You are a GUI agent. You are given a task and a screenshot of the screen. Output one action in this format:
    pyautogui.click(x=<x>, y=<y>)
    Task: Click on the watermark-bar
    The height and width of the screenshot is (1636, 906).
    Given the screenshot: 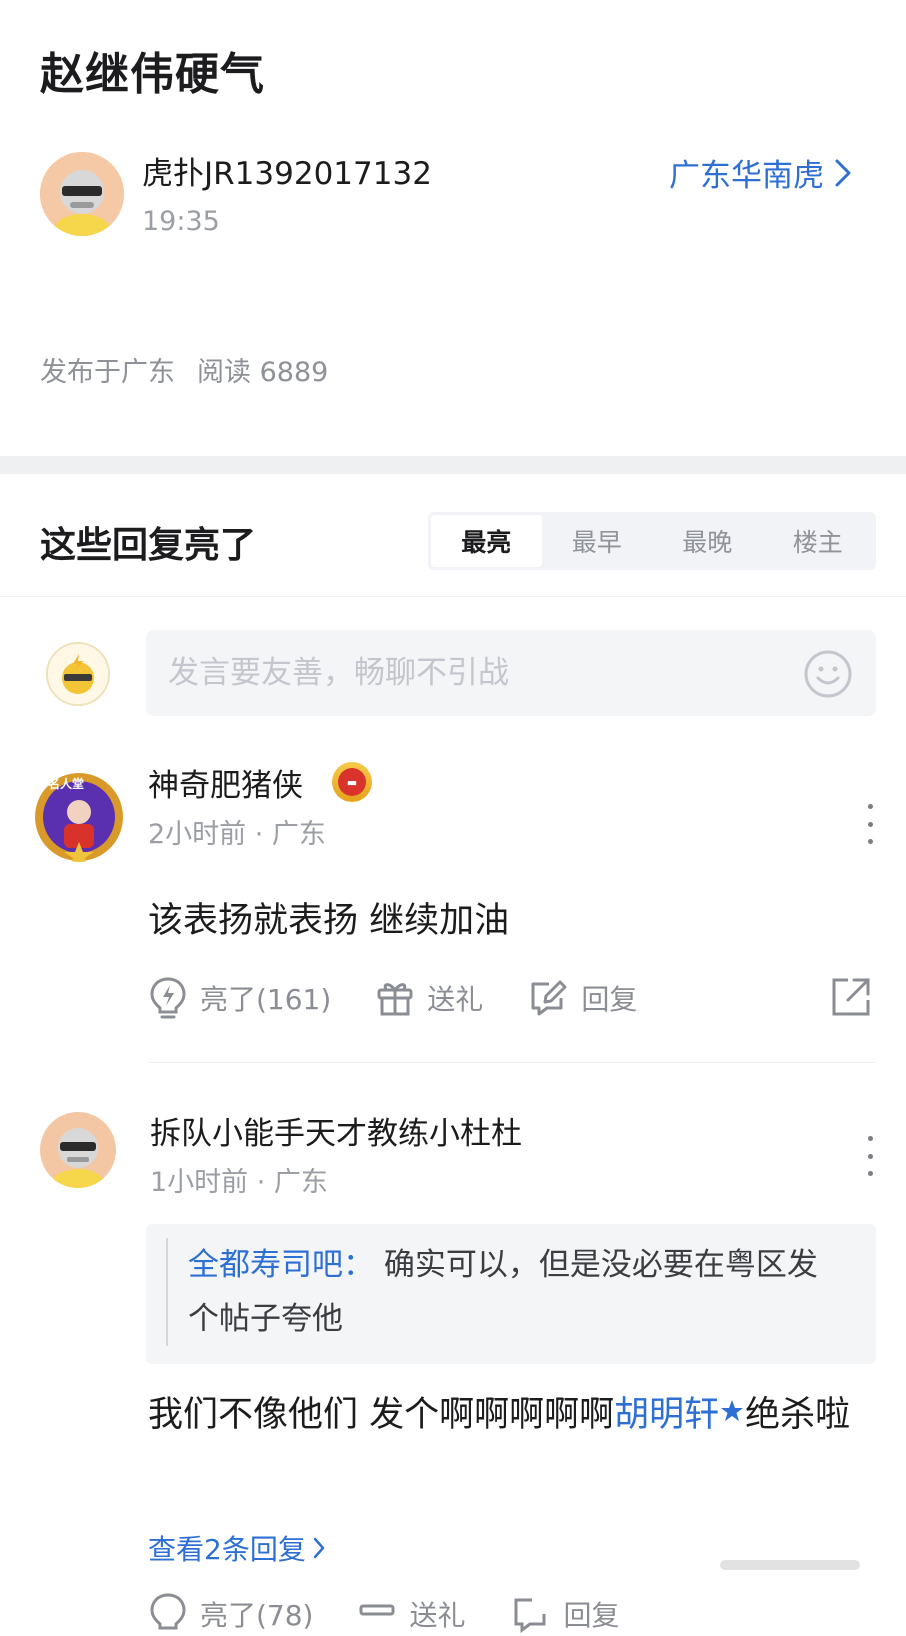 What is the action you would take?
    pyautogui.click(x=790, y=1565)
    